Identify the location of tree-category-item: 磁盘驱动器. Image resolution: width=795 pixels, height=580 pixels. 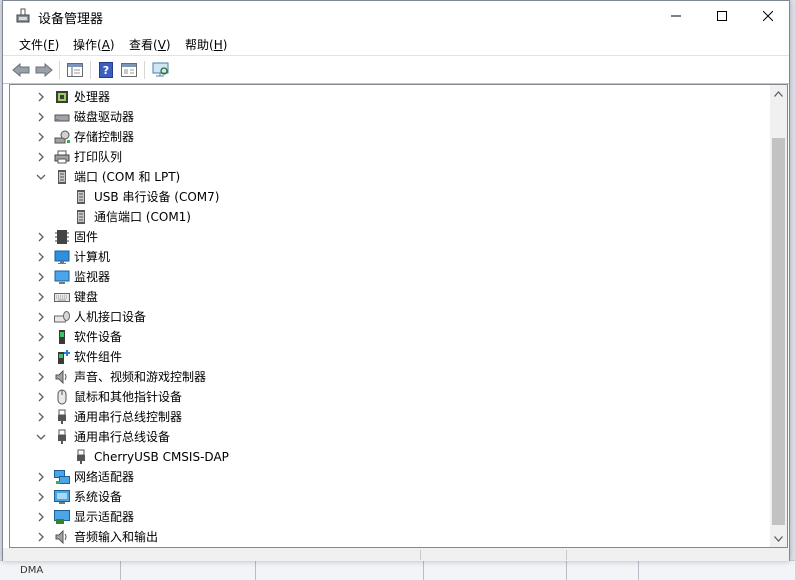
(390, 117).